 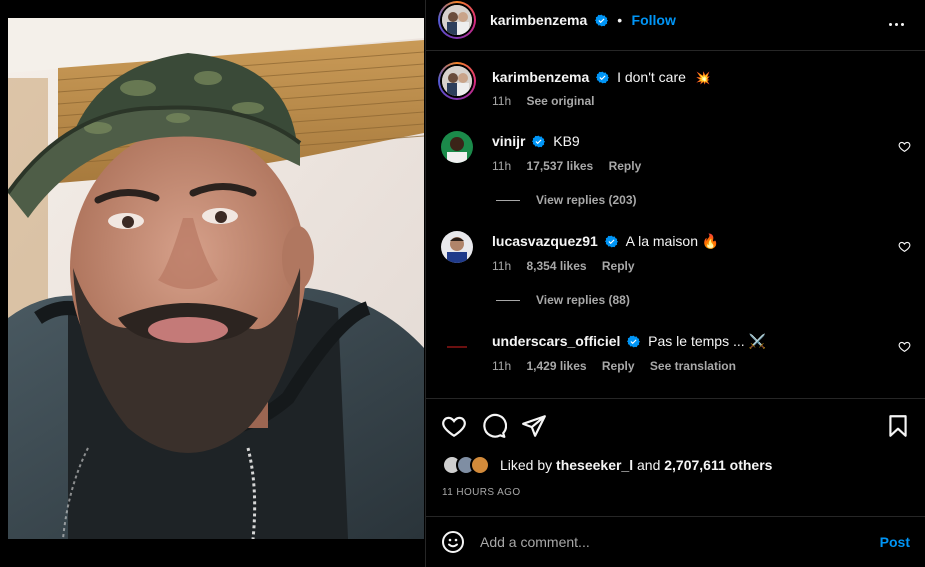 I want to click on comment-input, so click(x=670, y=542).